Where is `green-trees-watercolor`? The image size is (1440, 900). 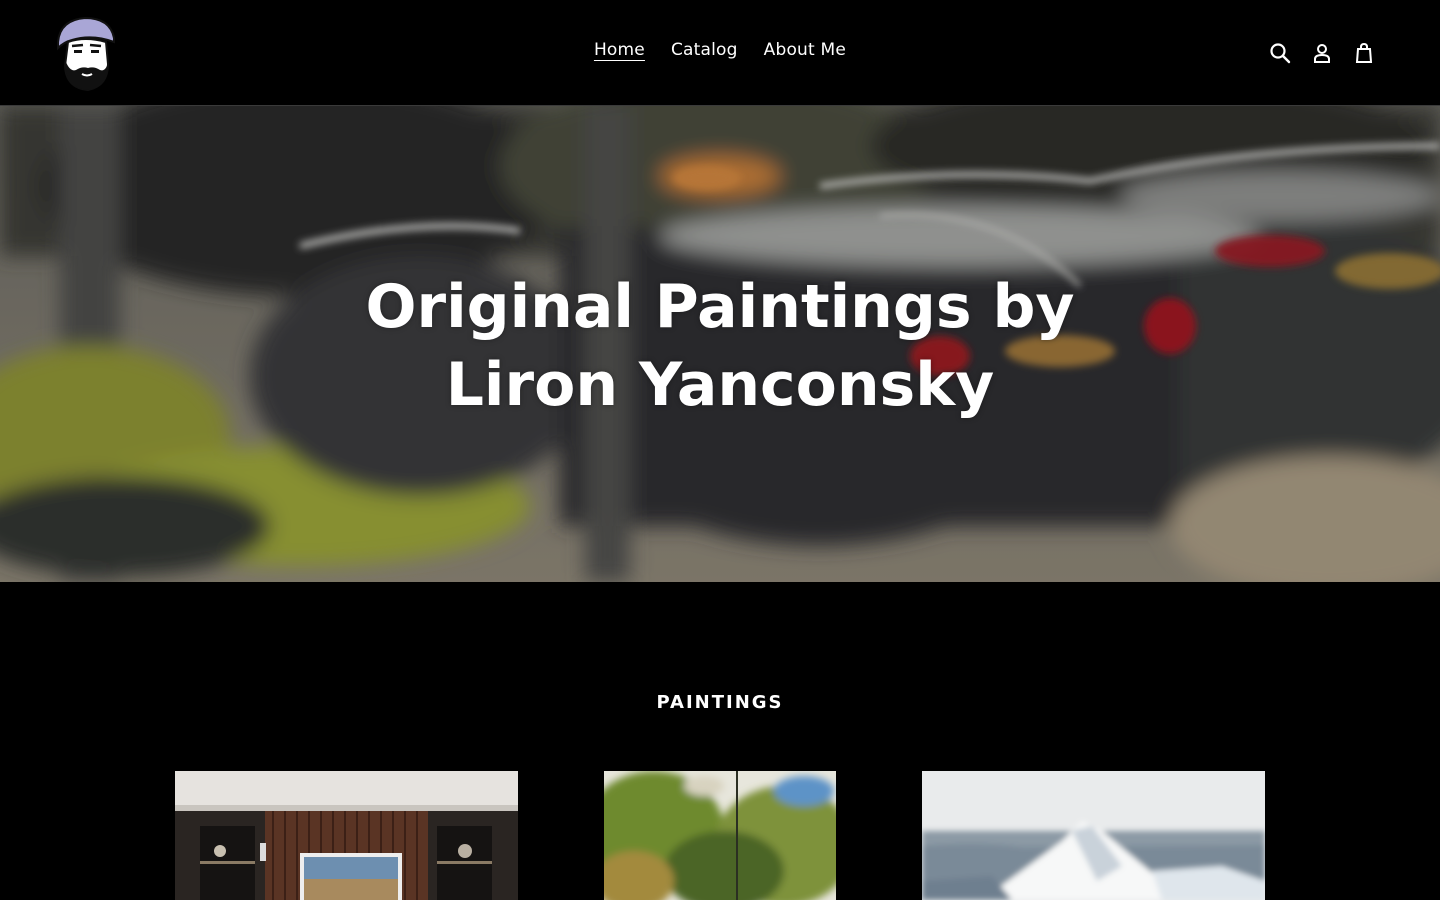 green-trees-watercolor is located at coordinates (720, 835).